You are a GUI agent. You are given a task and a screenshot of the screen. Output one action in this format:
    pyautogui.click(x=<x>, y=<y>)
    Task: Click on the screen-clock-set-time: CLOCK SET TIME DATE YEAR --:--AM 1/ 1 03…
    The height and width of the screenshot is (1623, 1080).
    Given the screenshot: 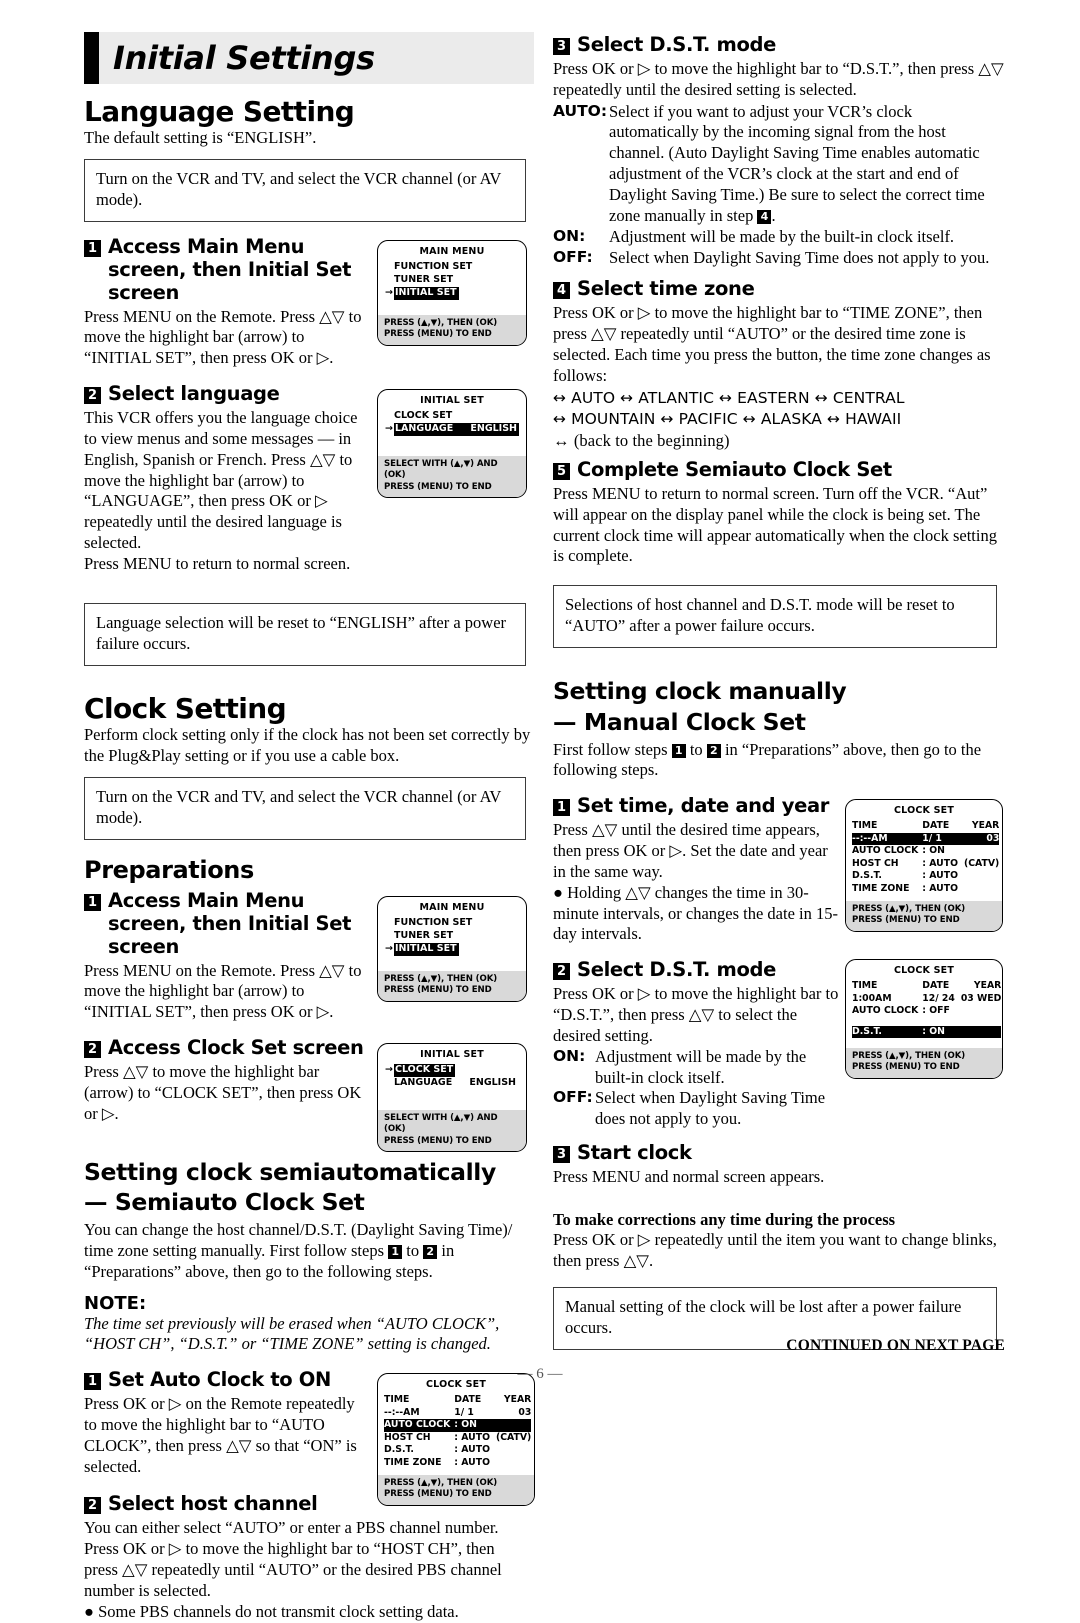 What is the action you would take?
    pyautogui.click(x=924, y=865)
    